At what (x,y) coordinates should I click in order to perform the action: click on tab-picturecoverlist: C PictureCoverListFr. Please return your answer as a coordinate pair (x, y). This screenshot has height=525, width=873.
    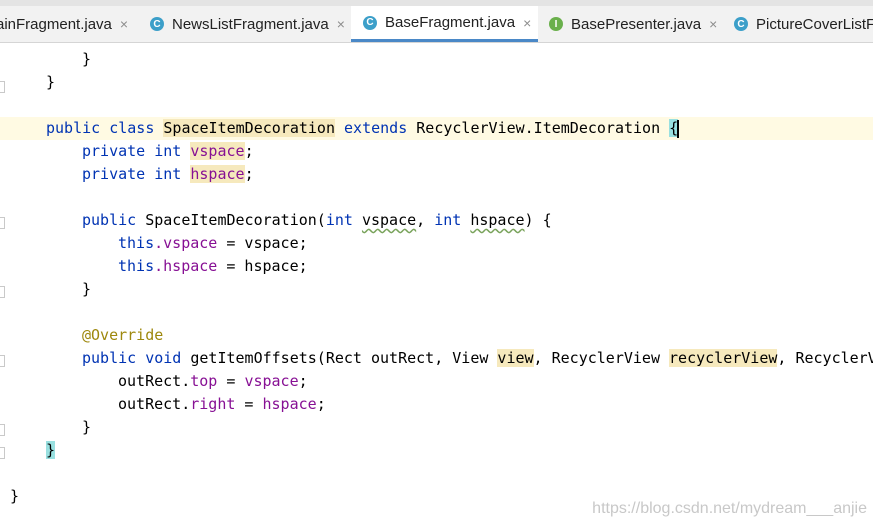
    Looking at the image, I should click on (803, 24).